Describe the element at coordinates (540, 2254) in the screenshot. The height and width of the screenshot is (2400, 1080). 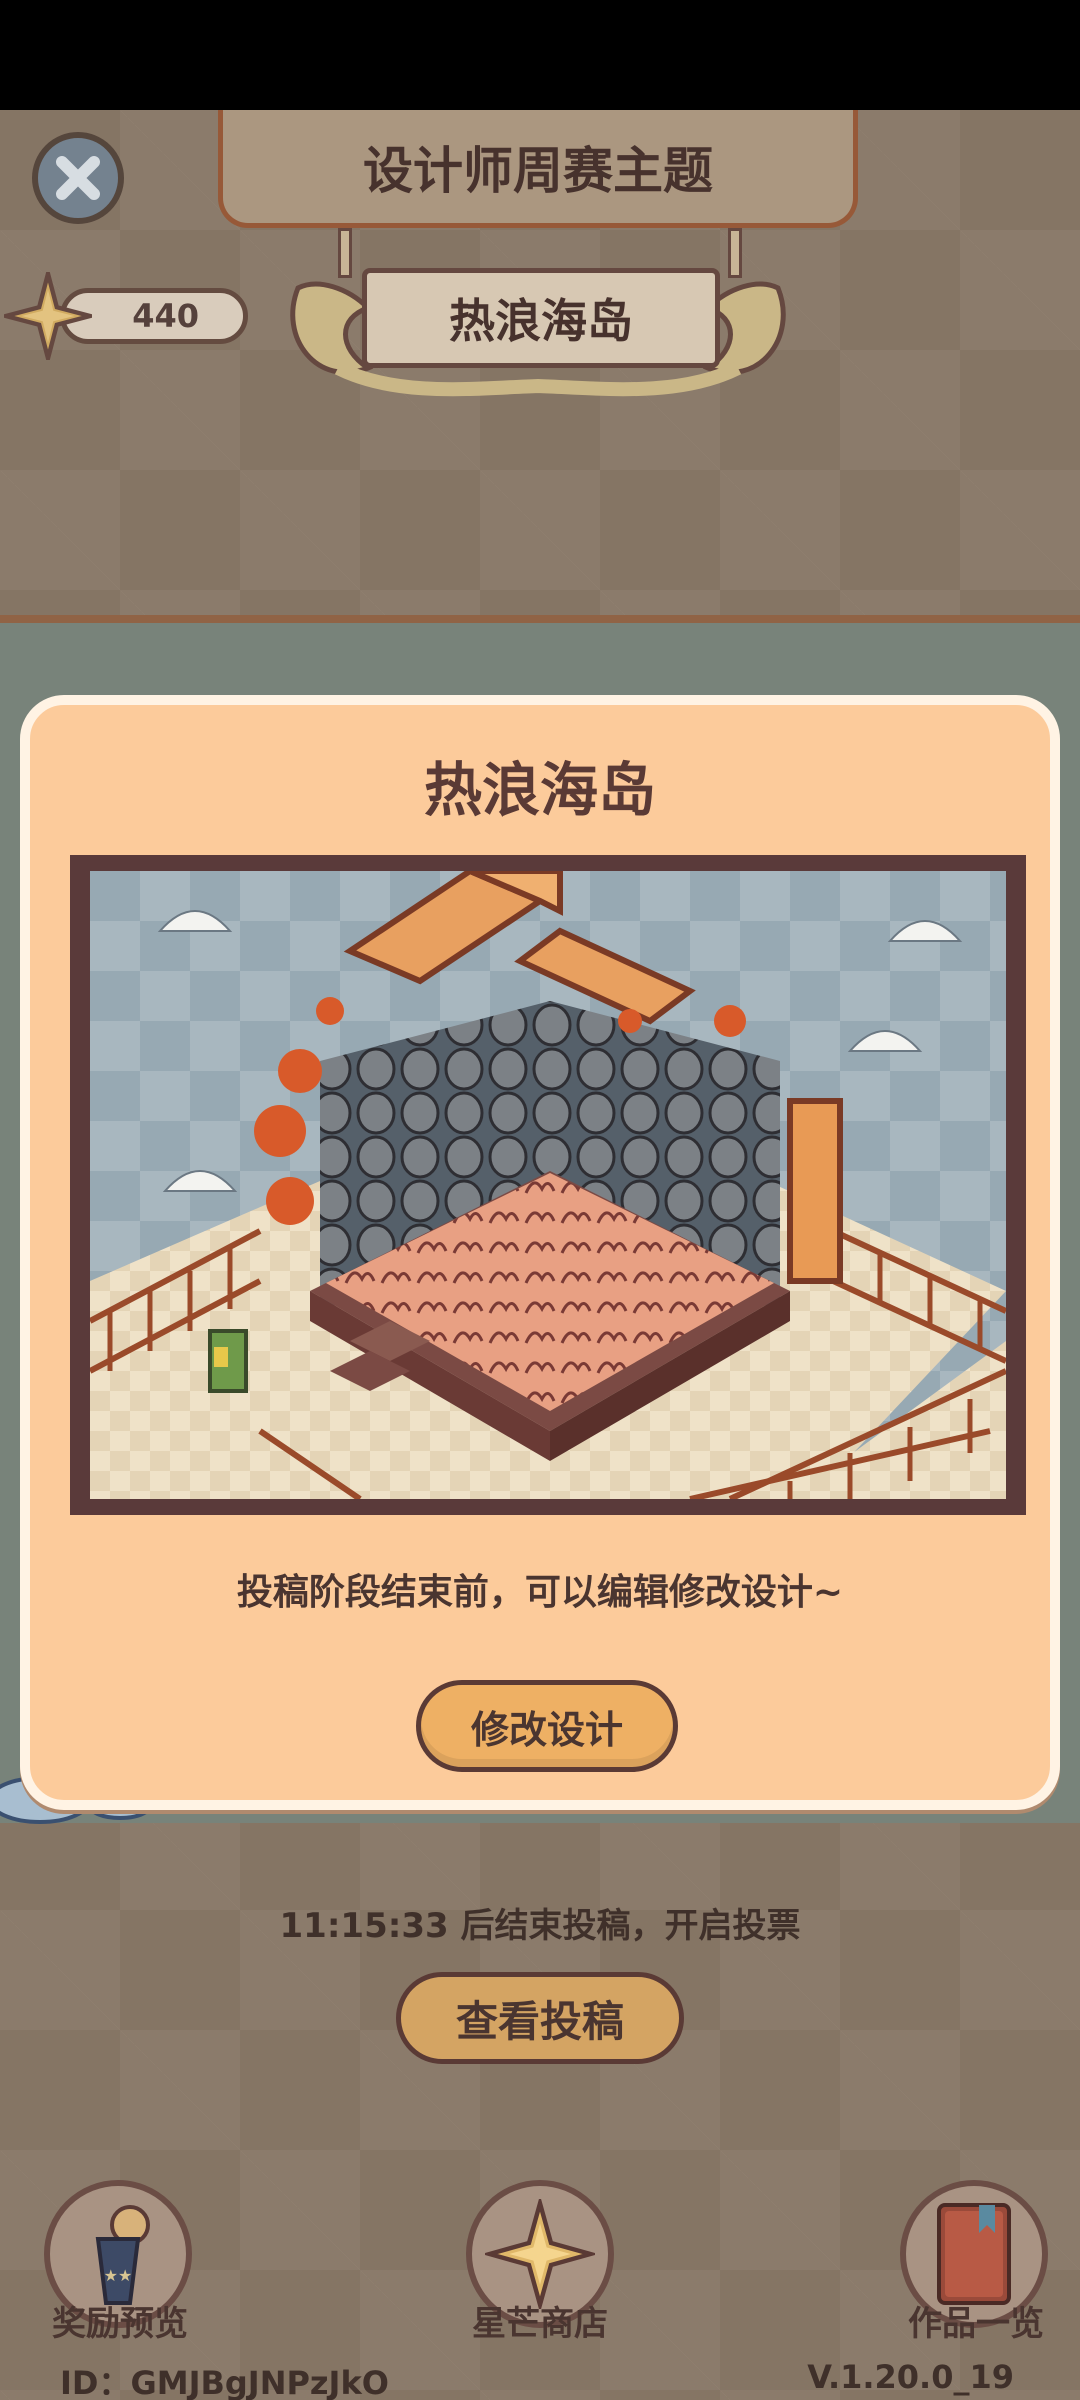
I see `star-shop-icon` at that location.